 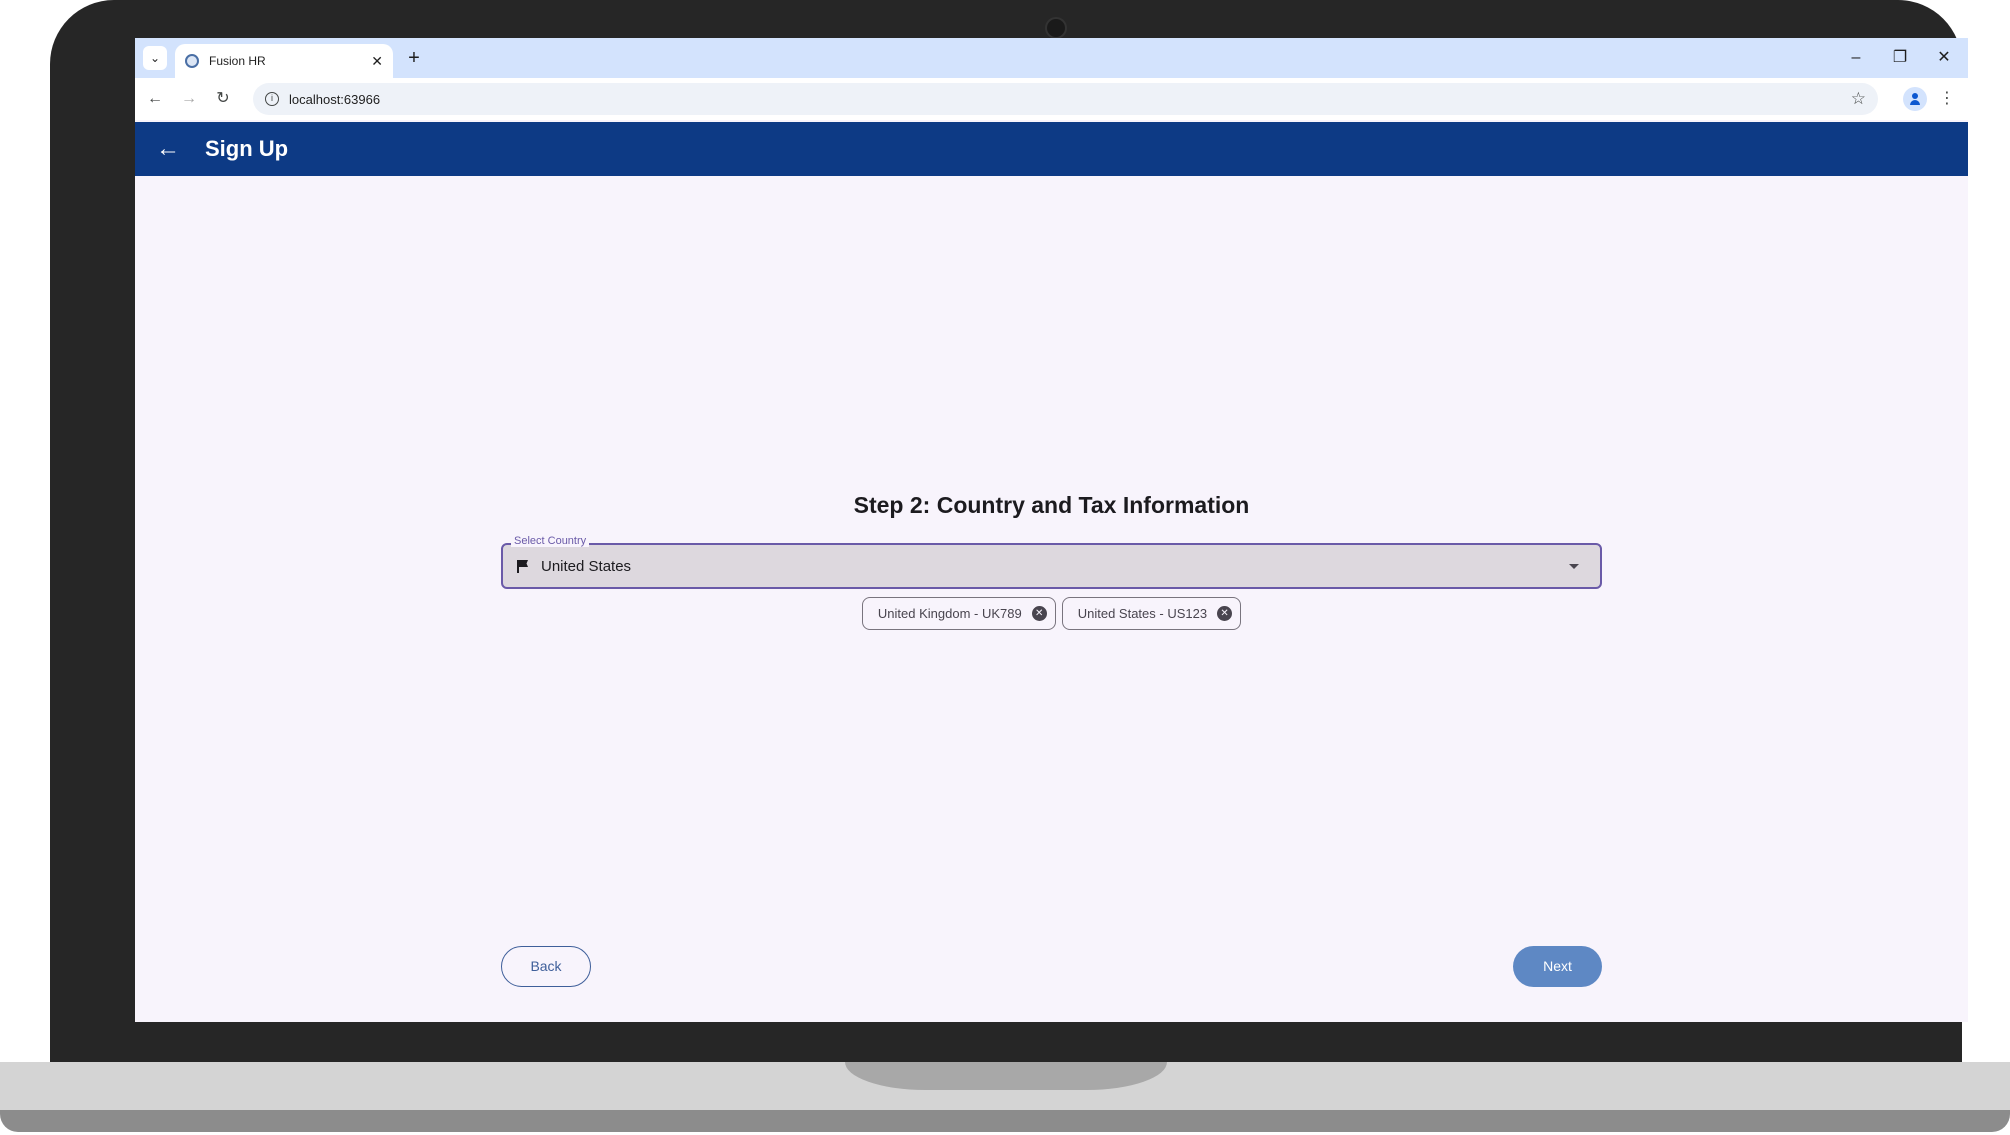 I want to click on page-title: Sign Up, so click(x=247, y=148).